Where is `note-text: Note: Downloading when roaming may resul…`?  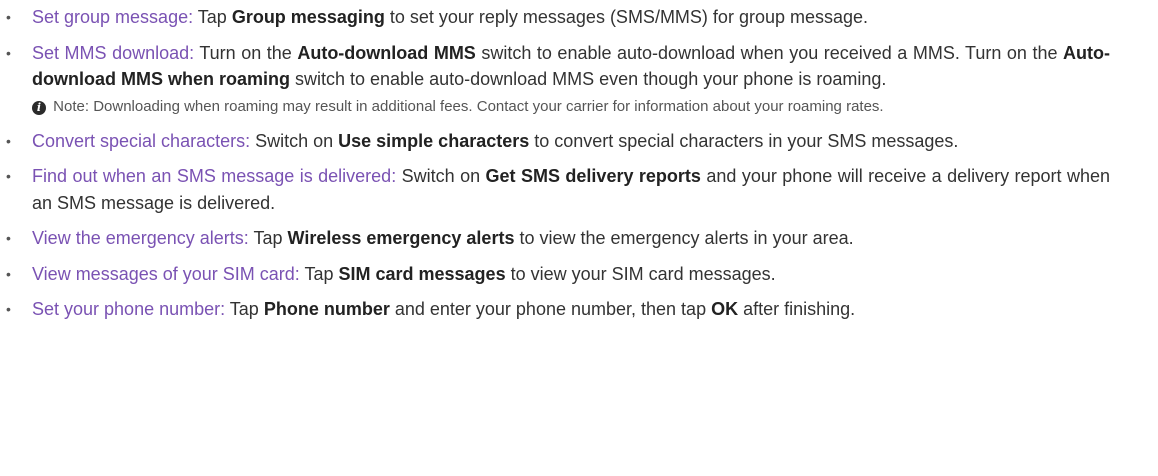
note-text: Note: Downloading when roaming may resul… is located at coordinates (468, 106).